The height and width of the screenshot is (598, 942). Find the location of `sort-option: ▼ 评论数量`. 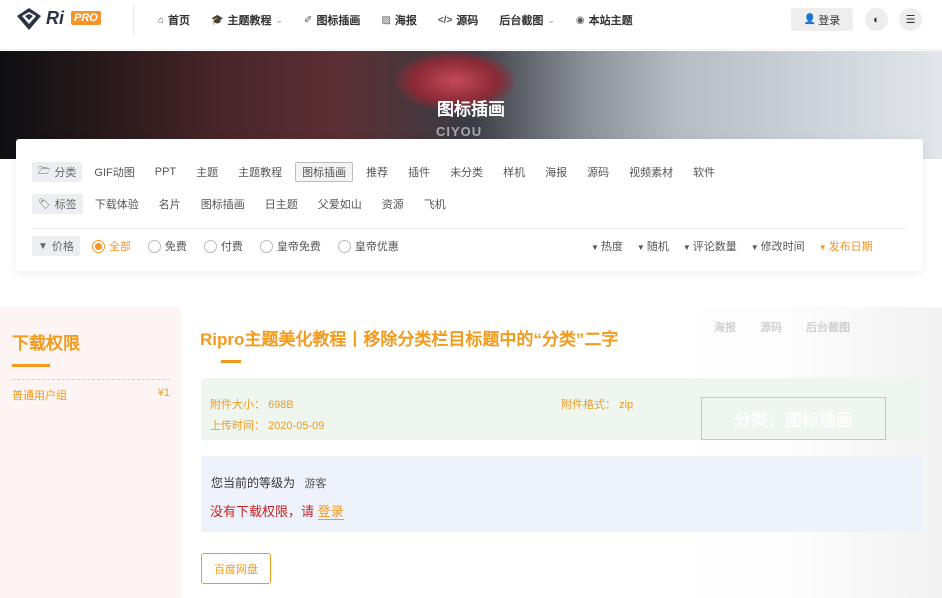

sort-option: ▼ 评论数量 is located at coordinates (710, 246).